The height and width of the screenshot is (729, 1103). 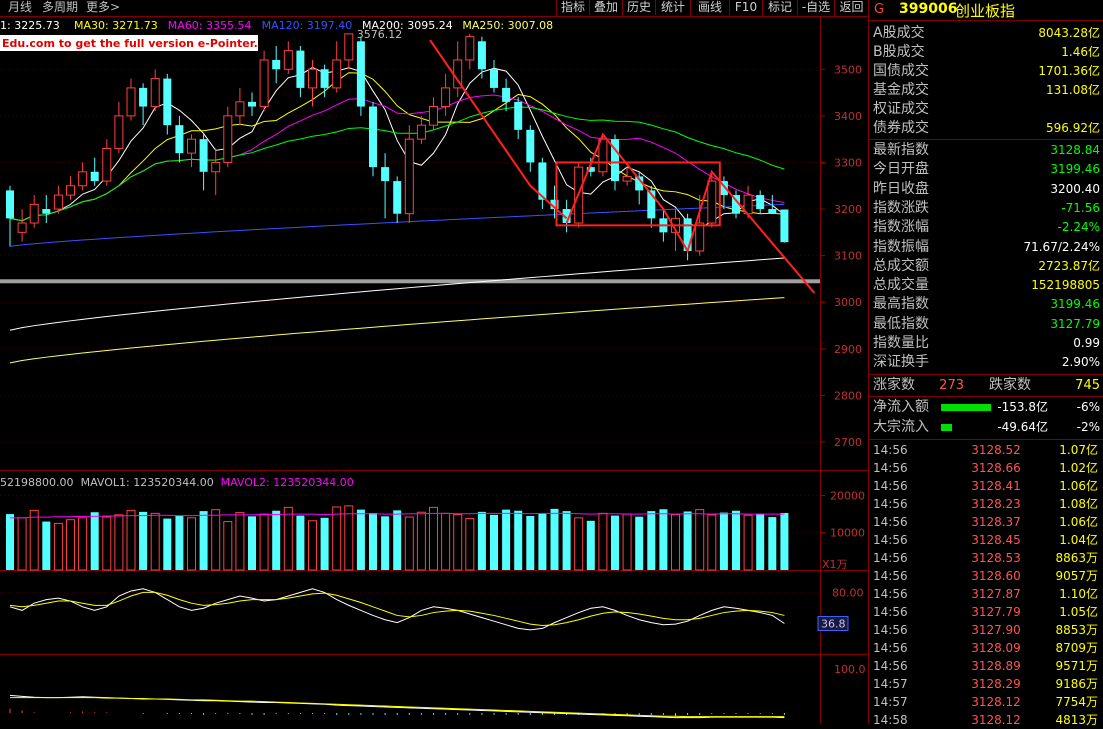 I want to click on stat-label: B股成交, so click(x=899, y=52).